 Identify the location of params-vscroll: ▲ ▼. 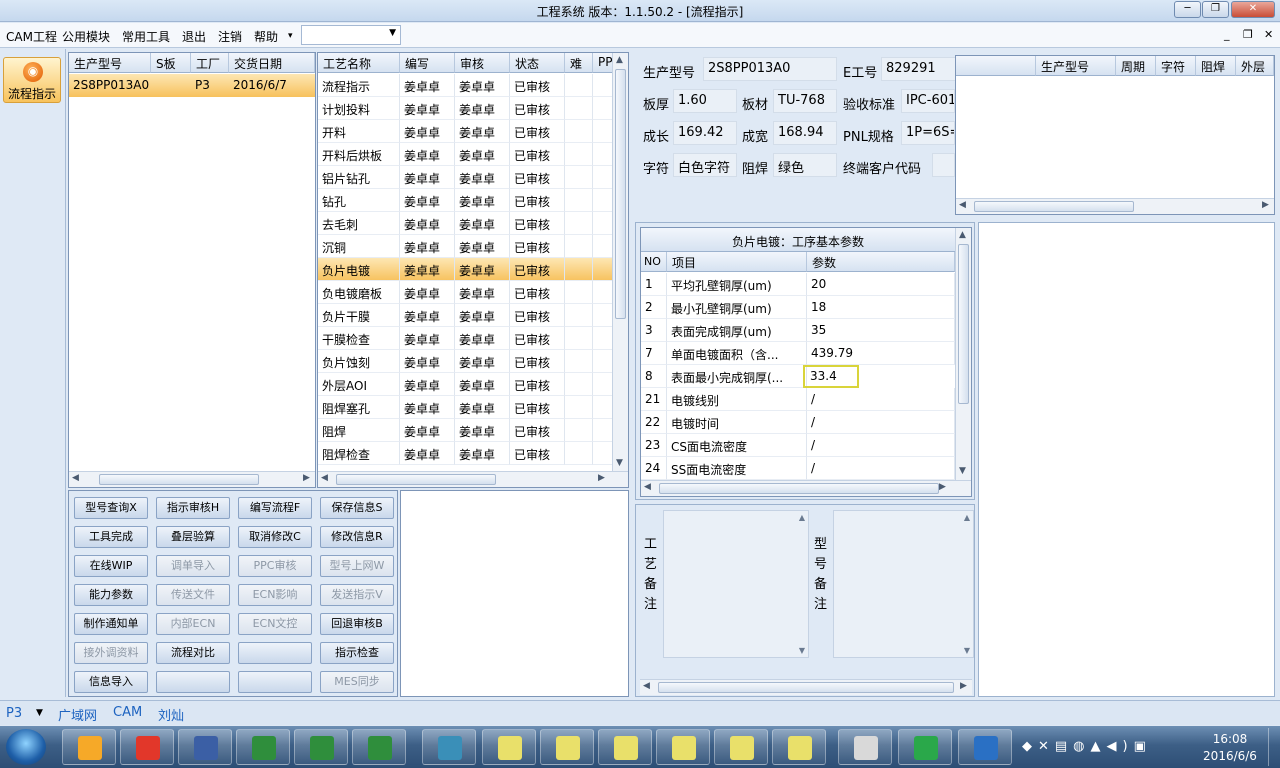
(963, 354).